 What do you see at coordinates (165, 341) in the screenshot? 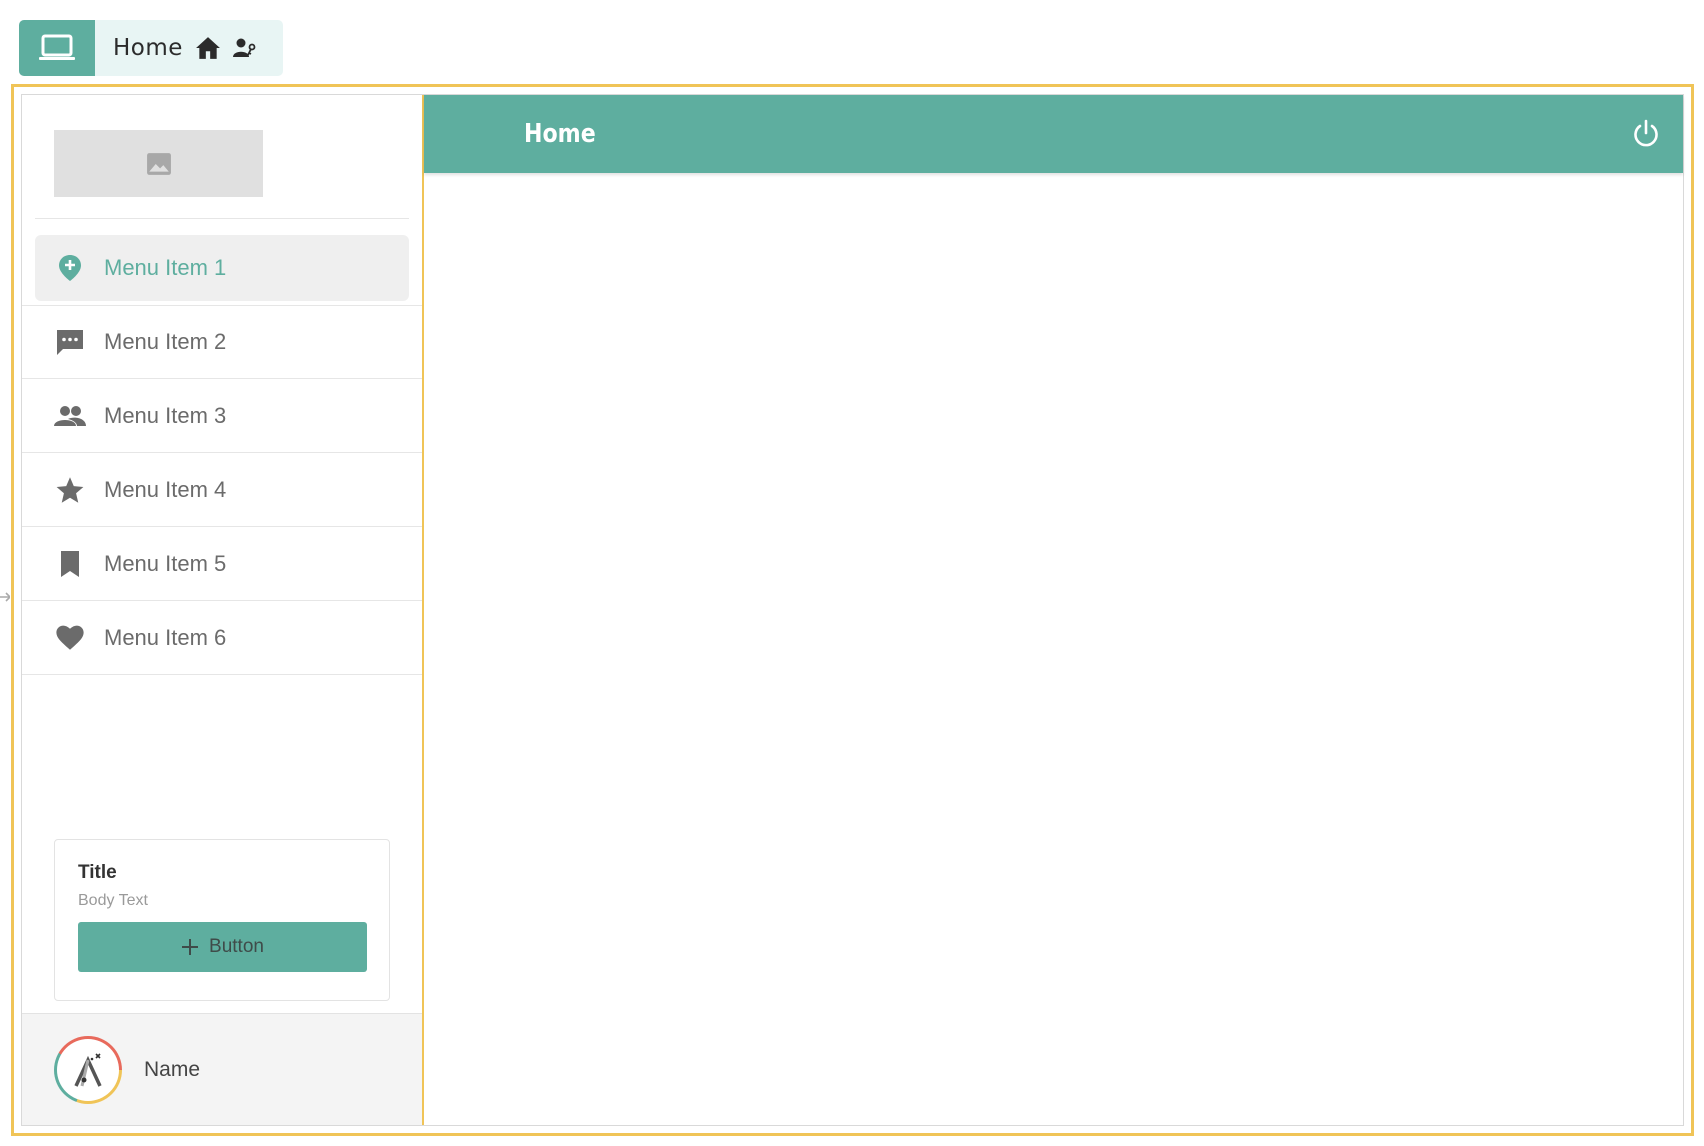
I see `sidebar-item-label: Menu Item 2` at bounding box center [165, 341].